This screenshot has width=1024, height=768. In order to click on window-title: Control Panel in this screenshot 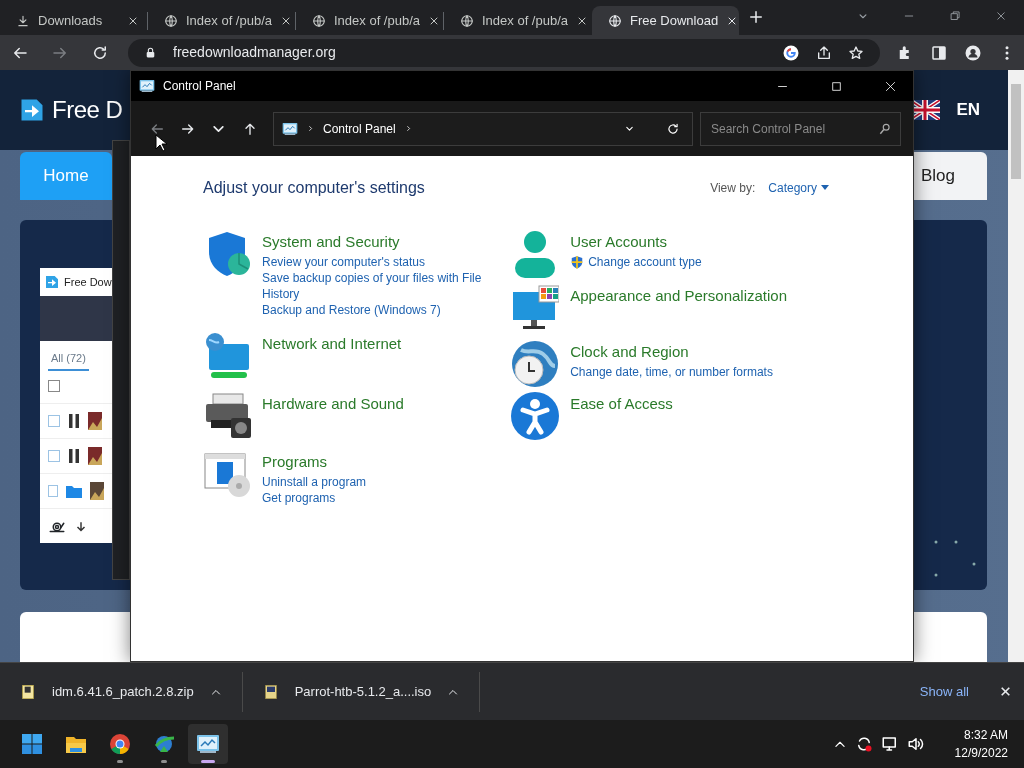, I will do `click(200, 86)`.